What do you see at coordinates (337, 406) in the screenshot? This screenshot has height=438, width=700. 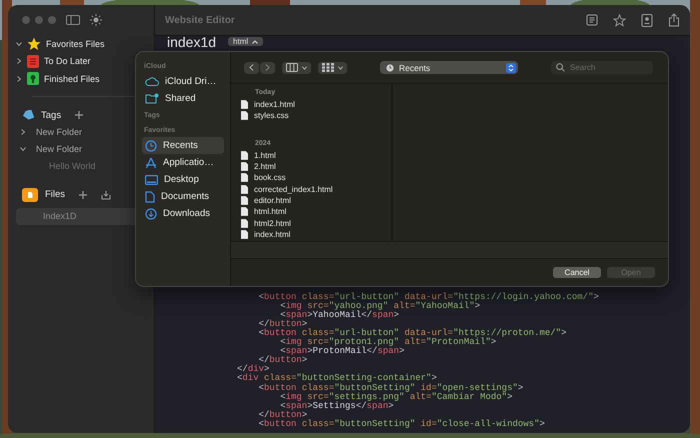 I see `code-line: <span>Settings</span>` at bounding box center [337, 406].